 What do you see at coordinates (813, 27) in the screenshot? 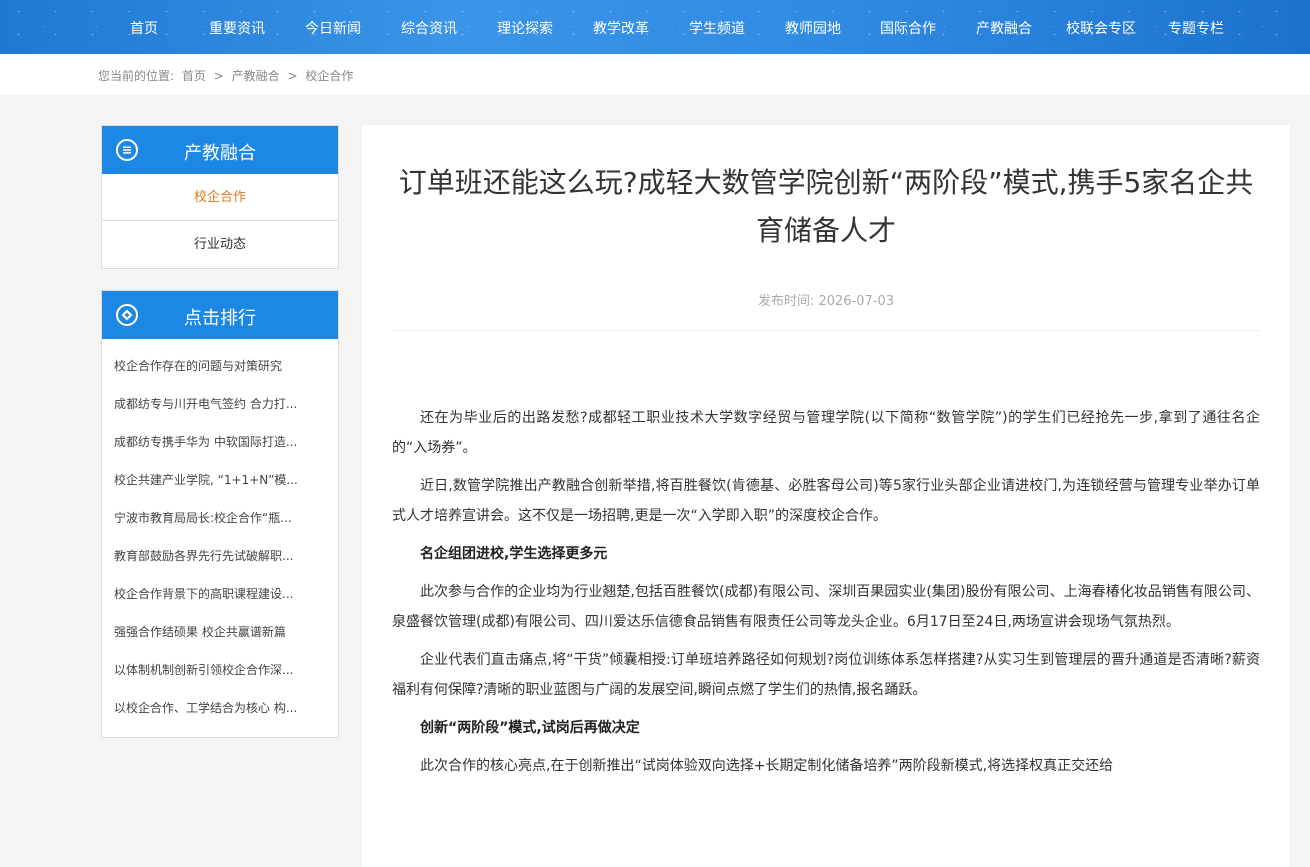
I see `nav-teachers: 教师园地` at bounding box center [813, 27].